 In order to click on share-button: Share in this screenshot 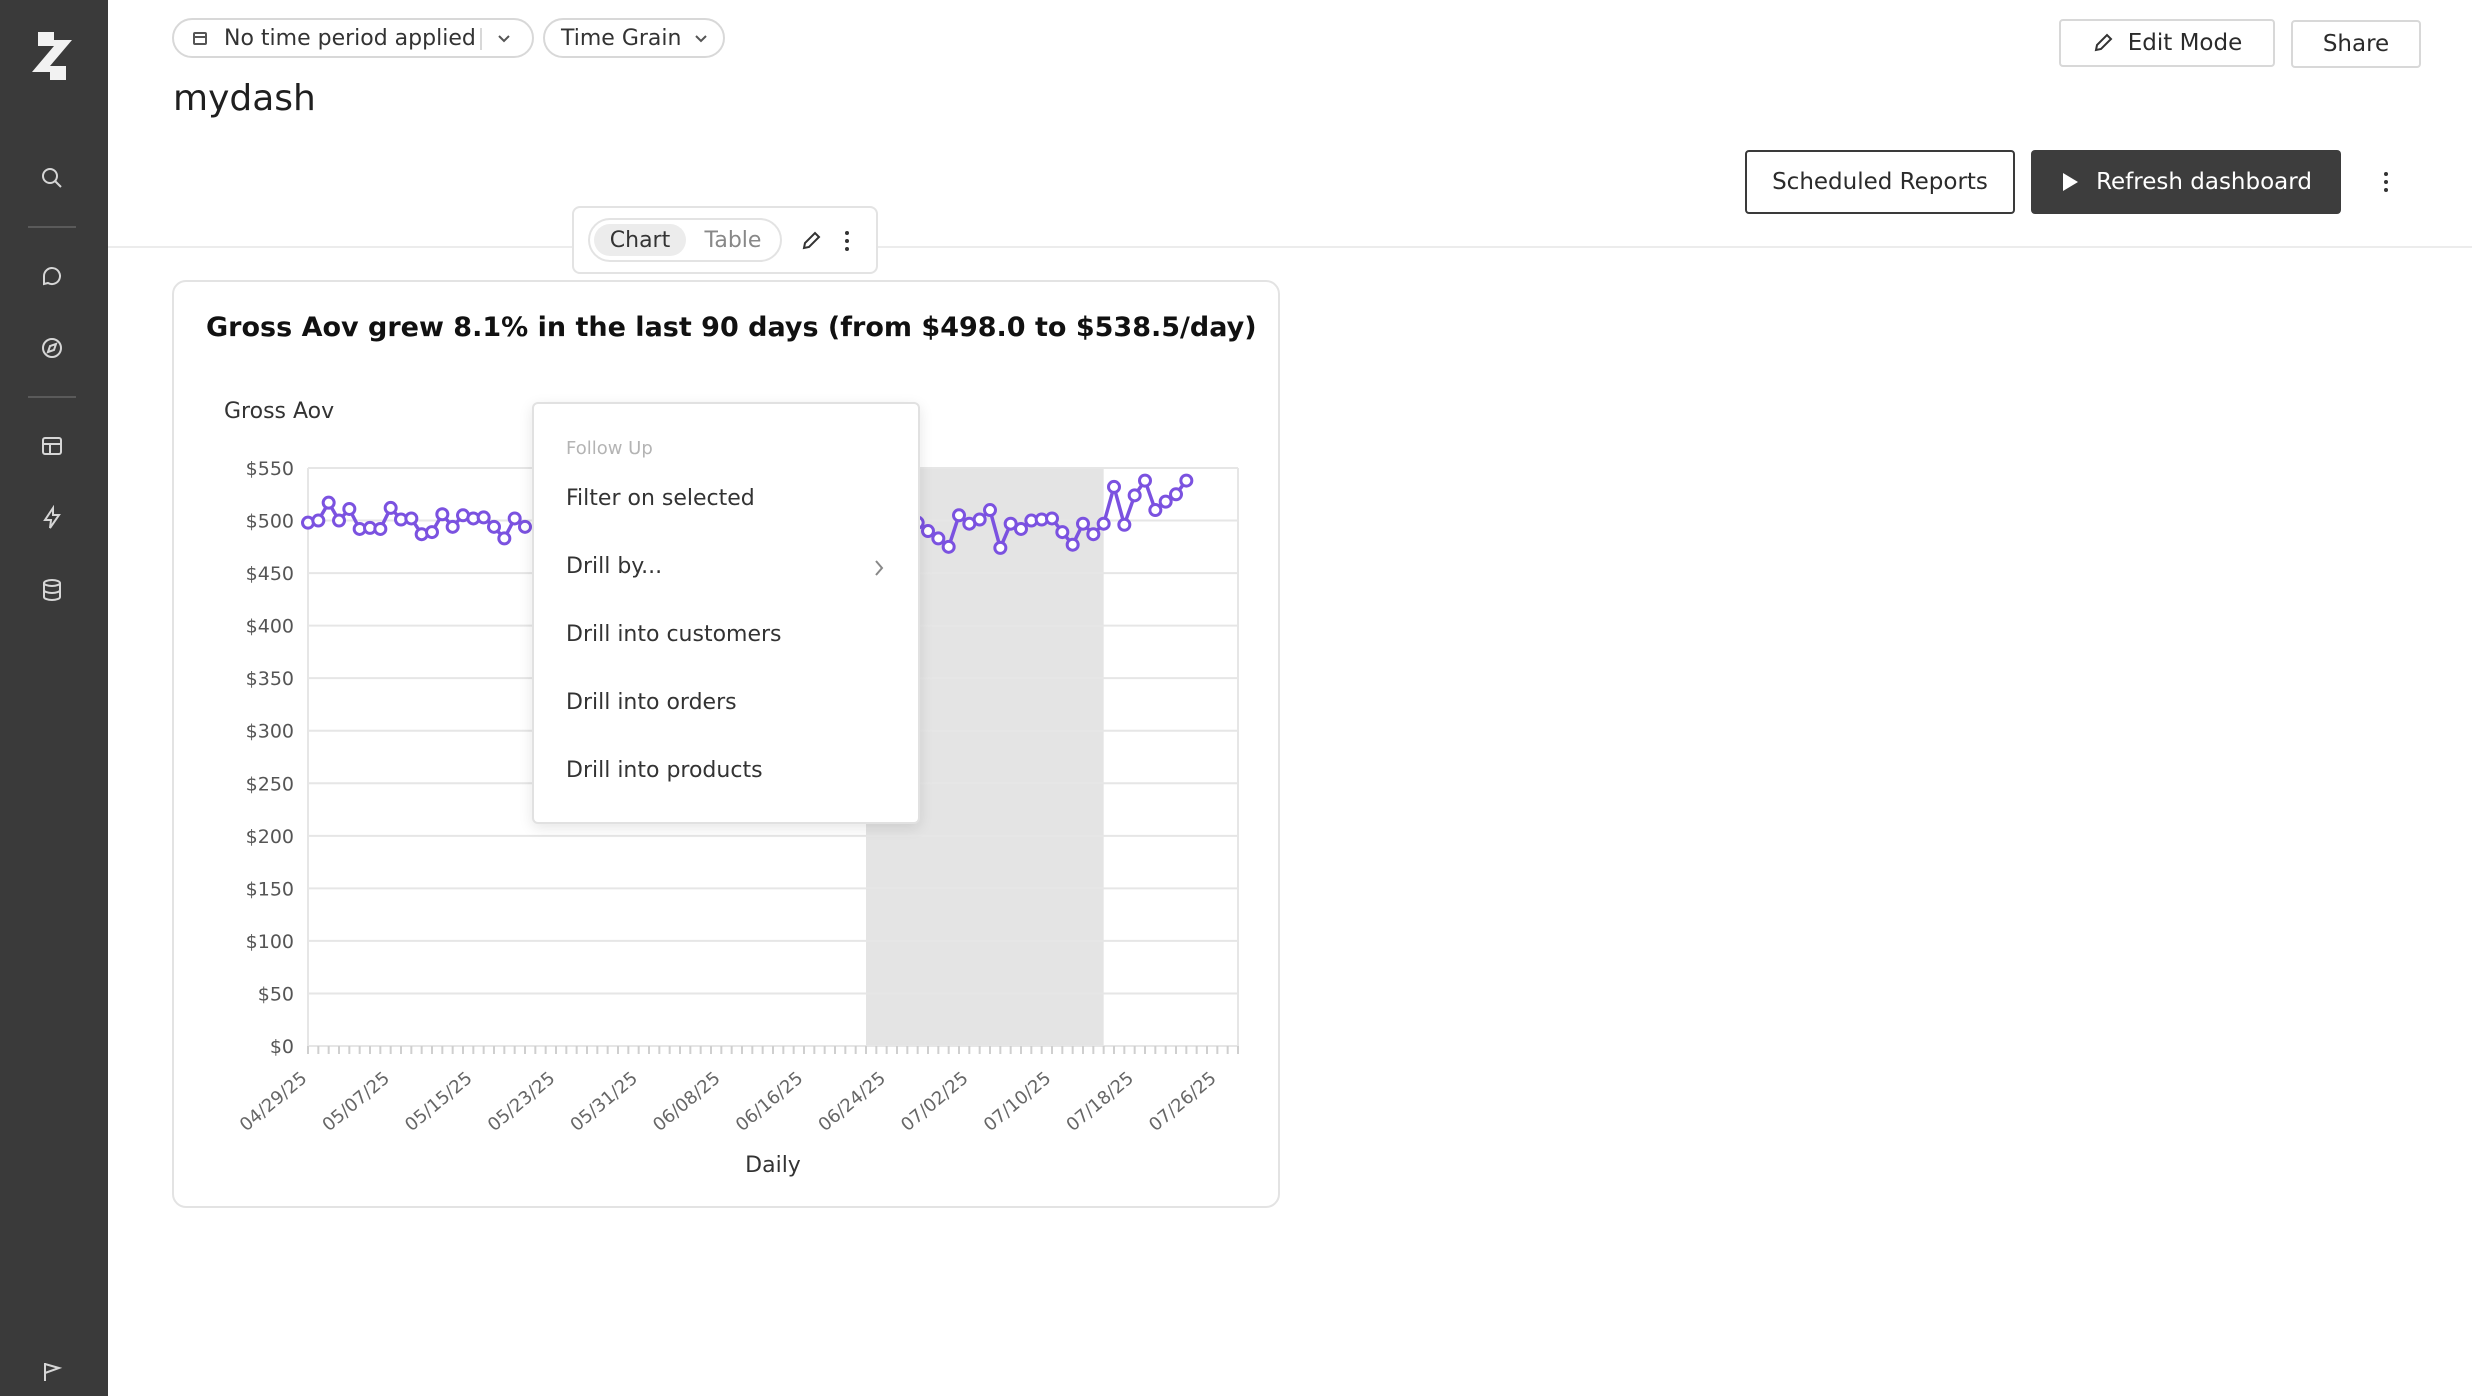, I will do `click(2356, 44)`.